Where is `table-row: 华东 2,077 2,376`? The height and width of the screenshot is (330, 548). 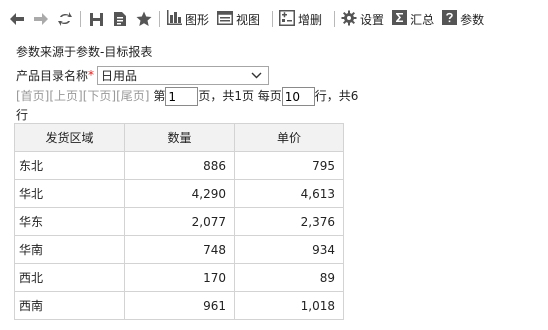
table-row: 华东 2,077 2,376 is located at coordinates (179, 221).